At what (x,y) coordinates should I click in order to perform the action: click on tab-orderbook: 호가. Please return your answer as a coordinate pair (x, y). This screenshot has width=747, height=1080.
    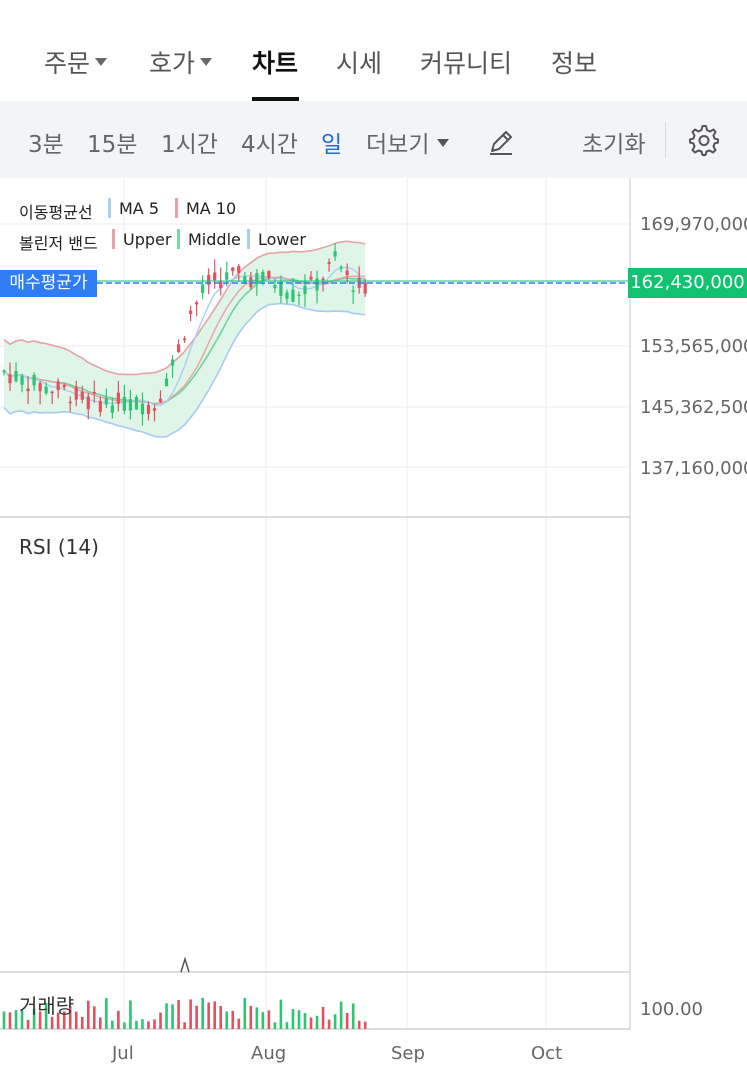
    Looking at the image, I should click on (181, 62).